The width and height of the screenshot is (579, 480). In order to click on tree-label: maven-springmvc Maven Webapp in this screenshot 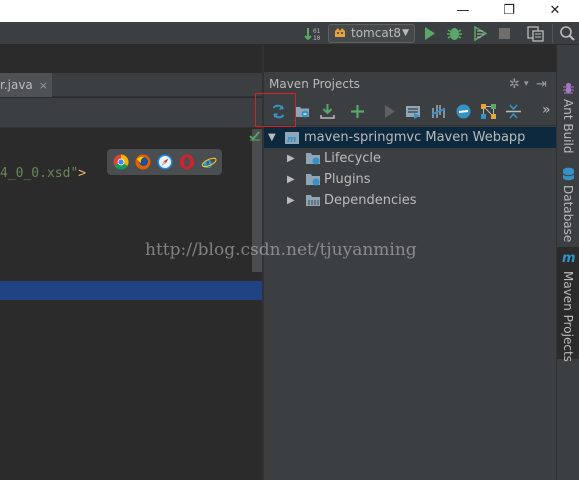, I will do `click(415, 137)`.